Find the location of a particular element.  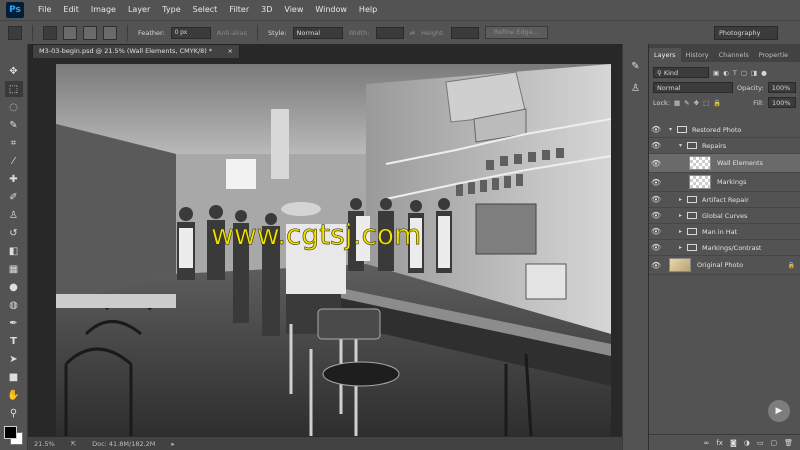

healing-brush-tool-icon: ✚ is located at coordinates (14, 179).